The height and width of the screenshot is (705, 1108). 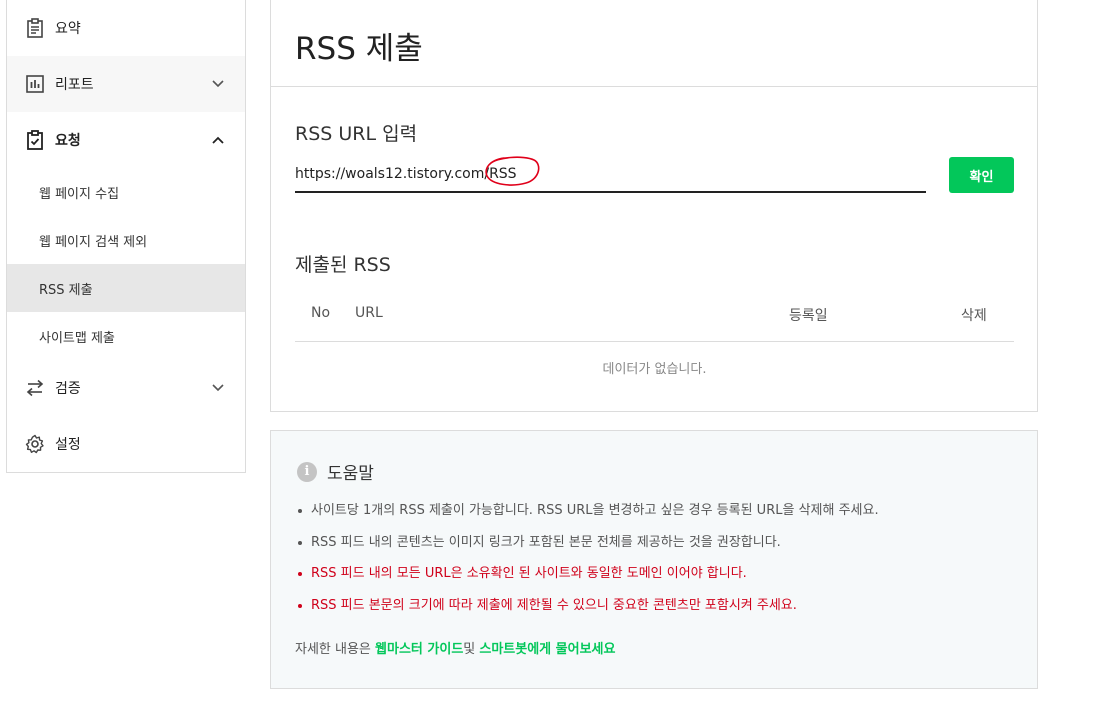 What do you see at coordinates (35, 28) in the screenshot?
I see `clipboard-icon` at bounding box center [35, 28].